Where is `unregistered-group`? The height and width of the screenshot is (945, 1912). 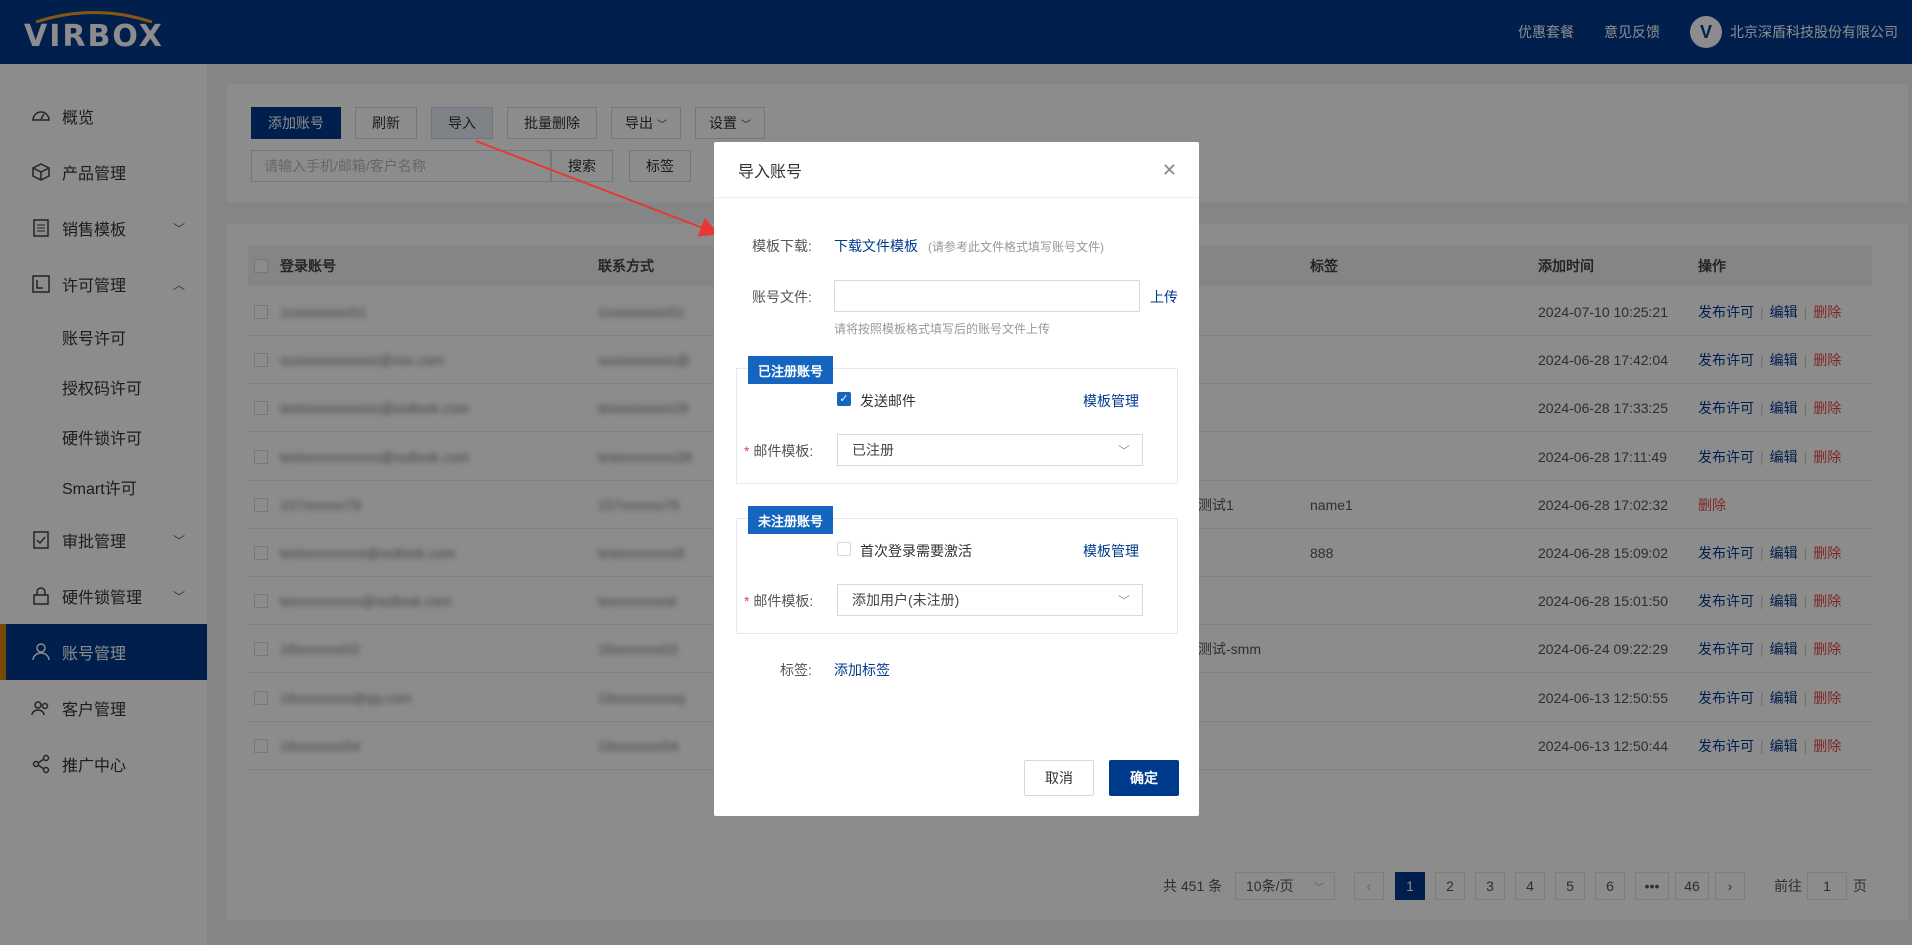
unregistered-group is located at coordinates (957, 576).